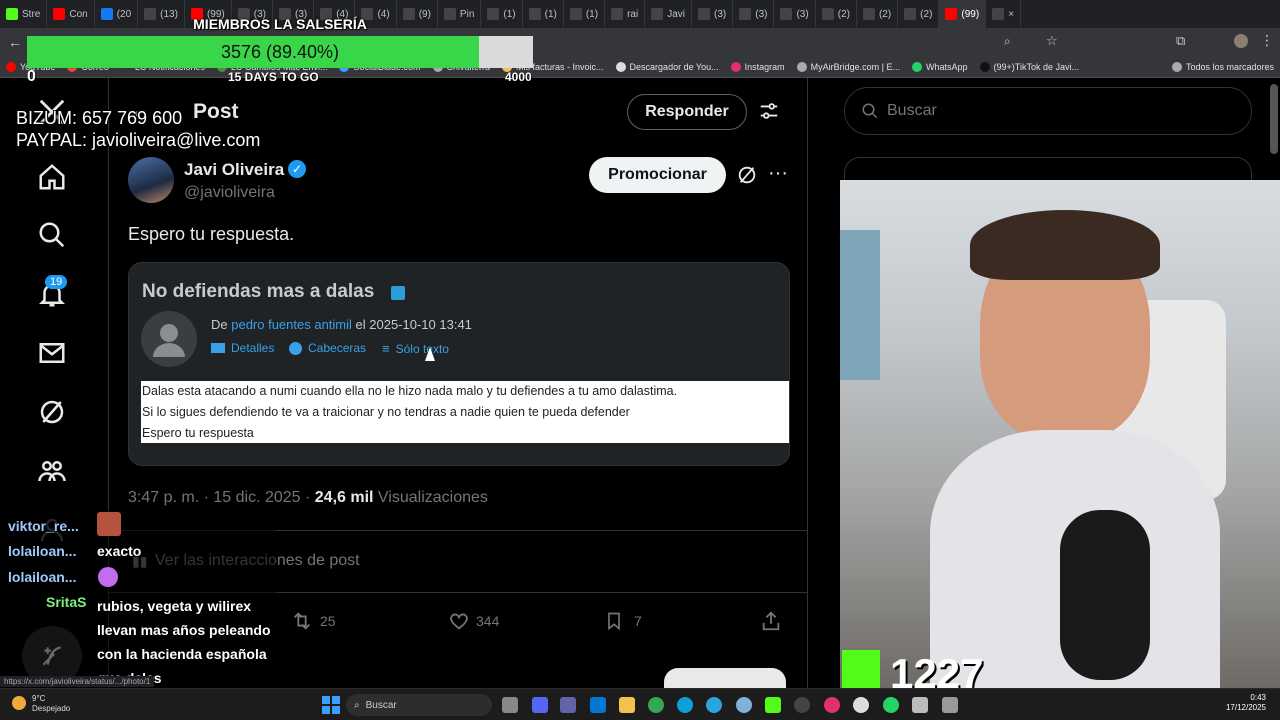  I want to click on scrollbar, so click(1274, 119).